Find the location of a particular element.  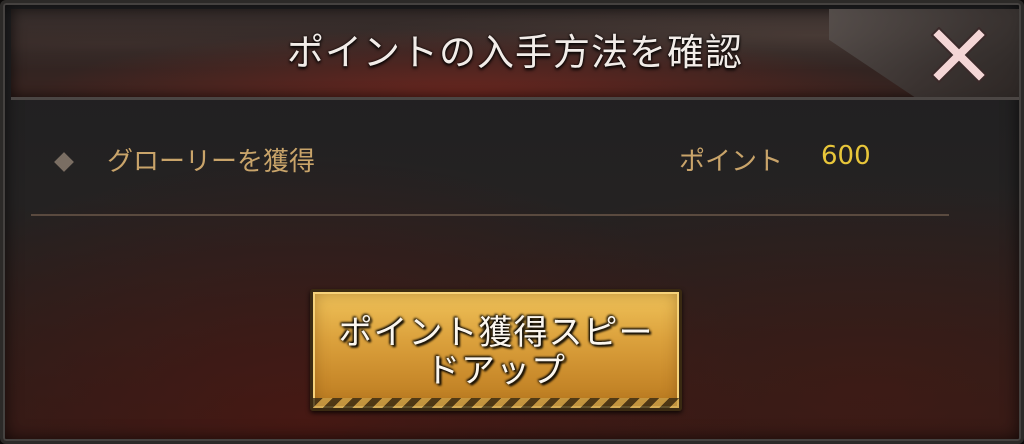

close-x-icon is located at coordinates (959, 55).